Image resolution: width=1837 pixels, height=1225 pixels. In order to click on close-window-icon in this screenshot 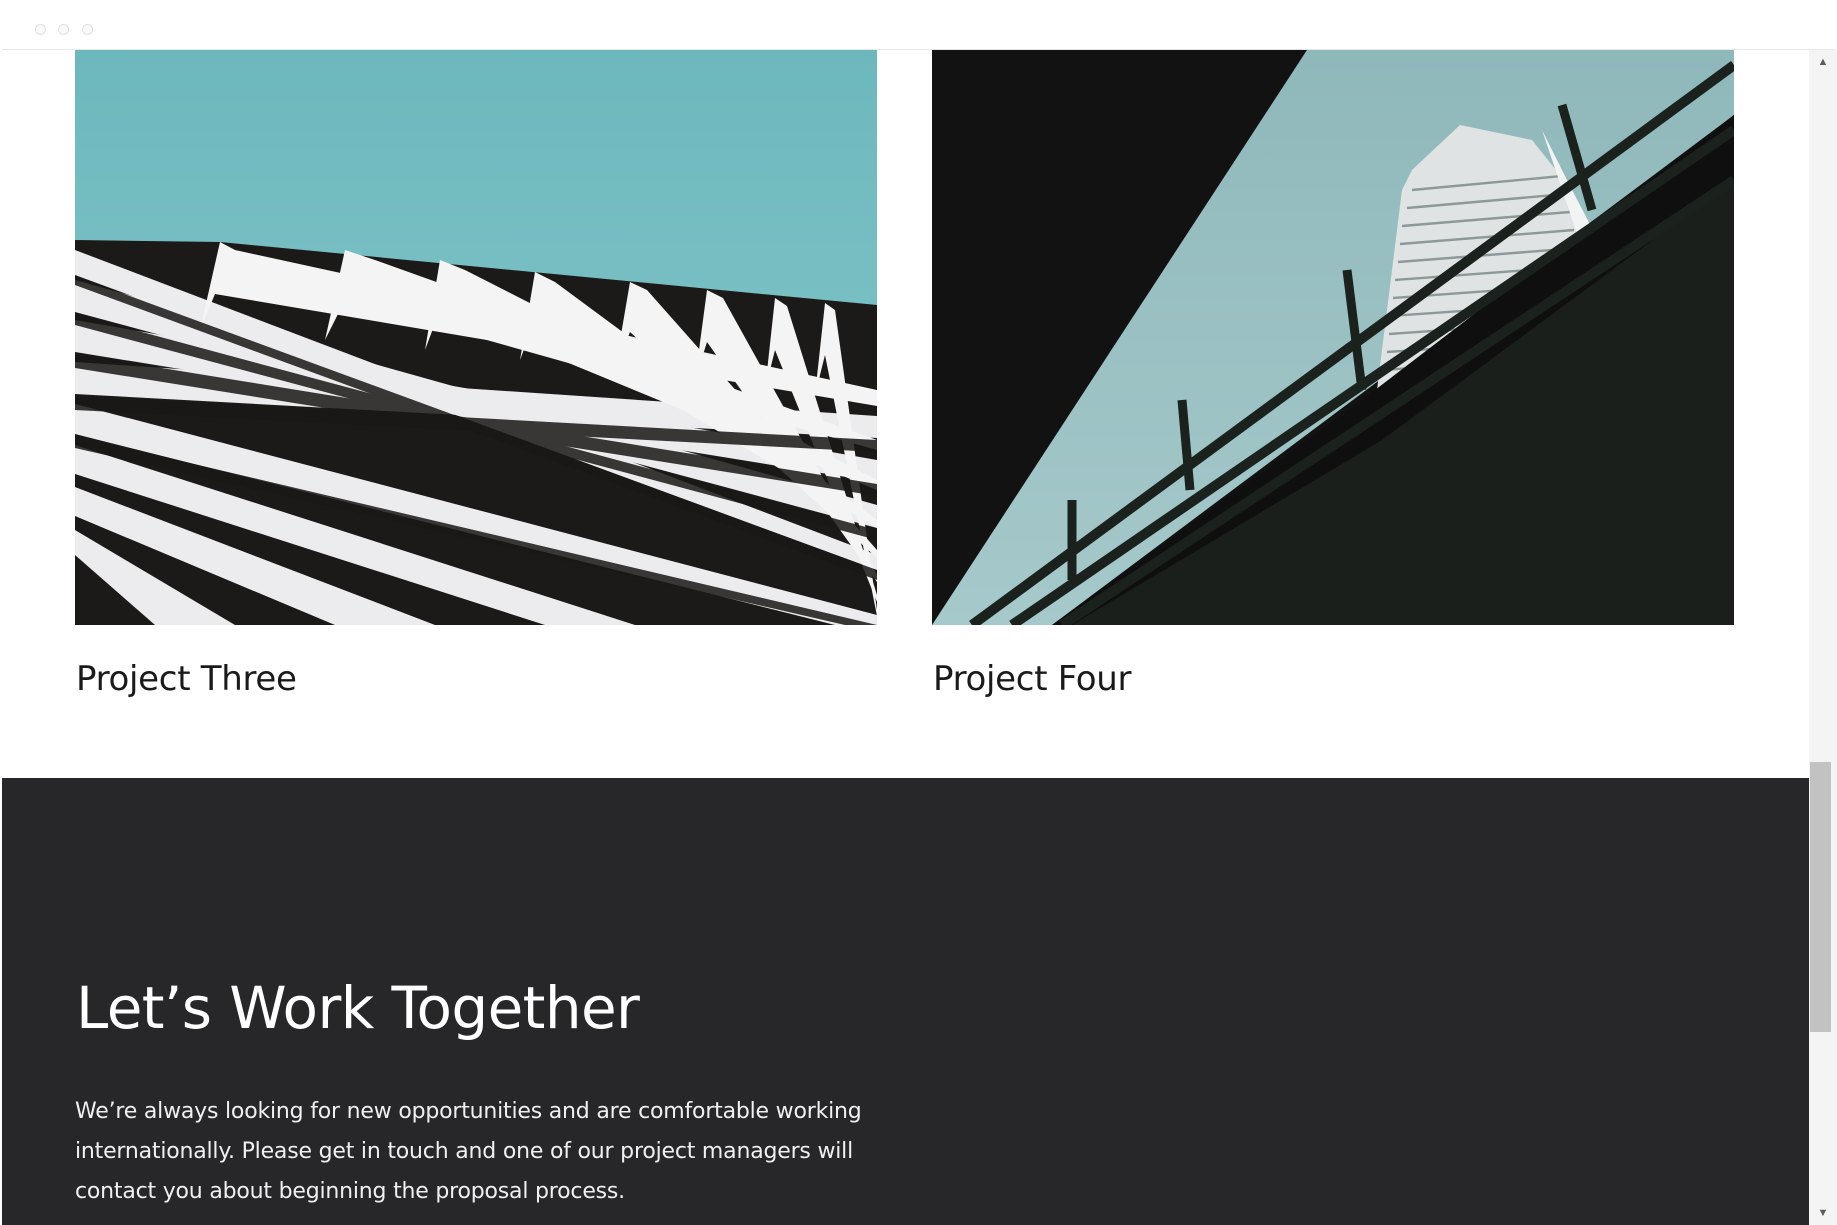, I will do `click(40, 29)`.